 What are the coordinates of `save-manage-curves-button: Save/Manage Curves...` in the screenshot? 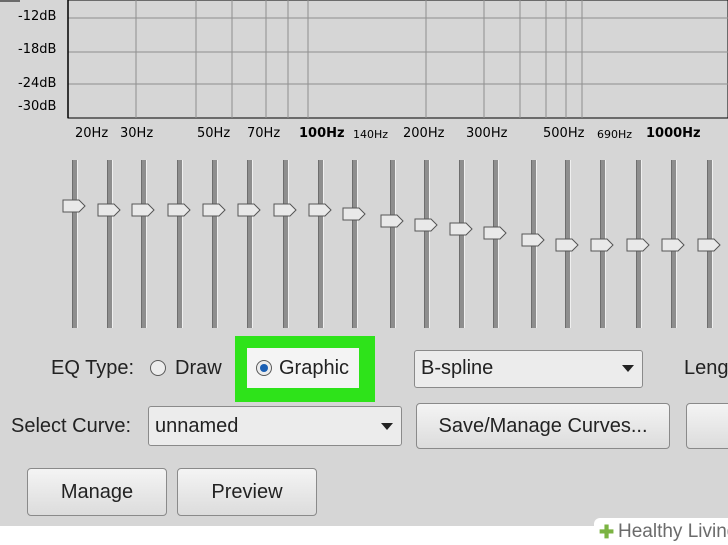 It's located at (543, 426).